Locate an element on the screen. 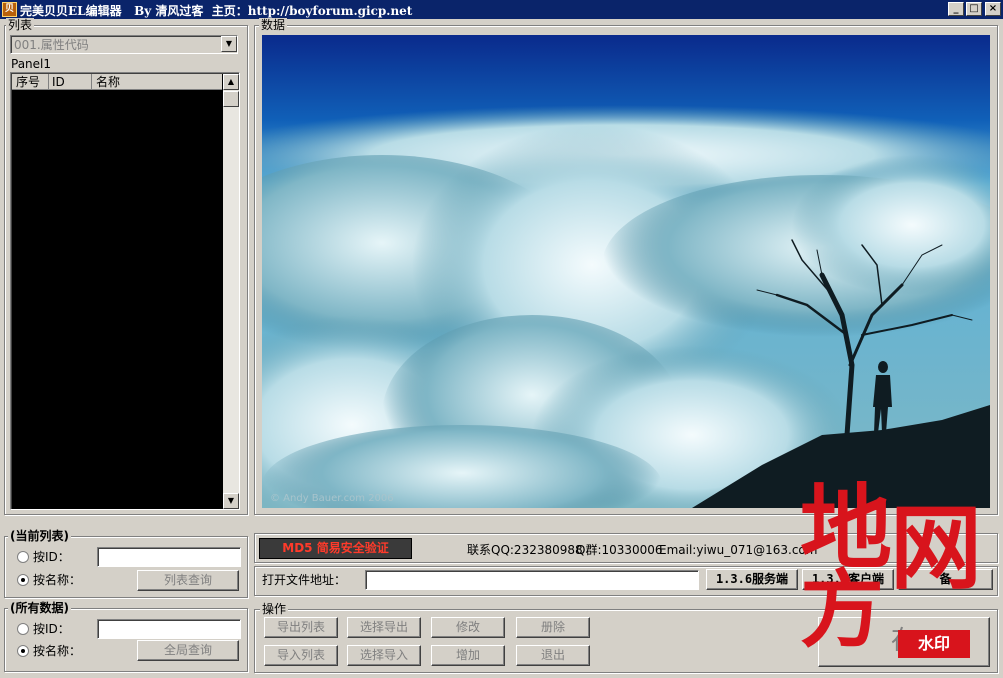 This screenshot has height=678, width=1003. watermark-char-3: 方 is located at coordinates (842, 609).